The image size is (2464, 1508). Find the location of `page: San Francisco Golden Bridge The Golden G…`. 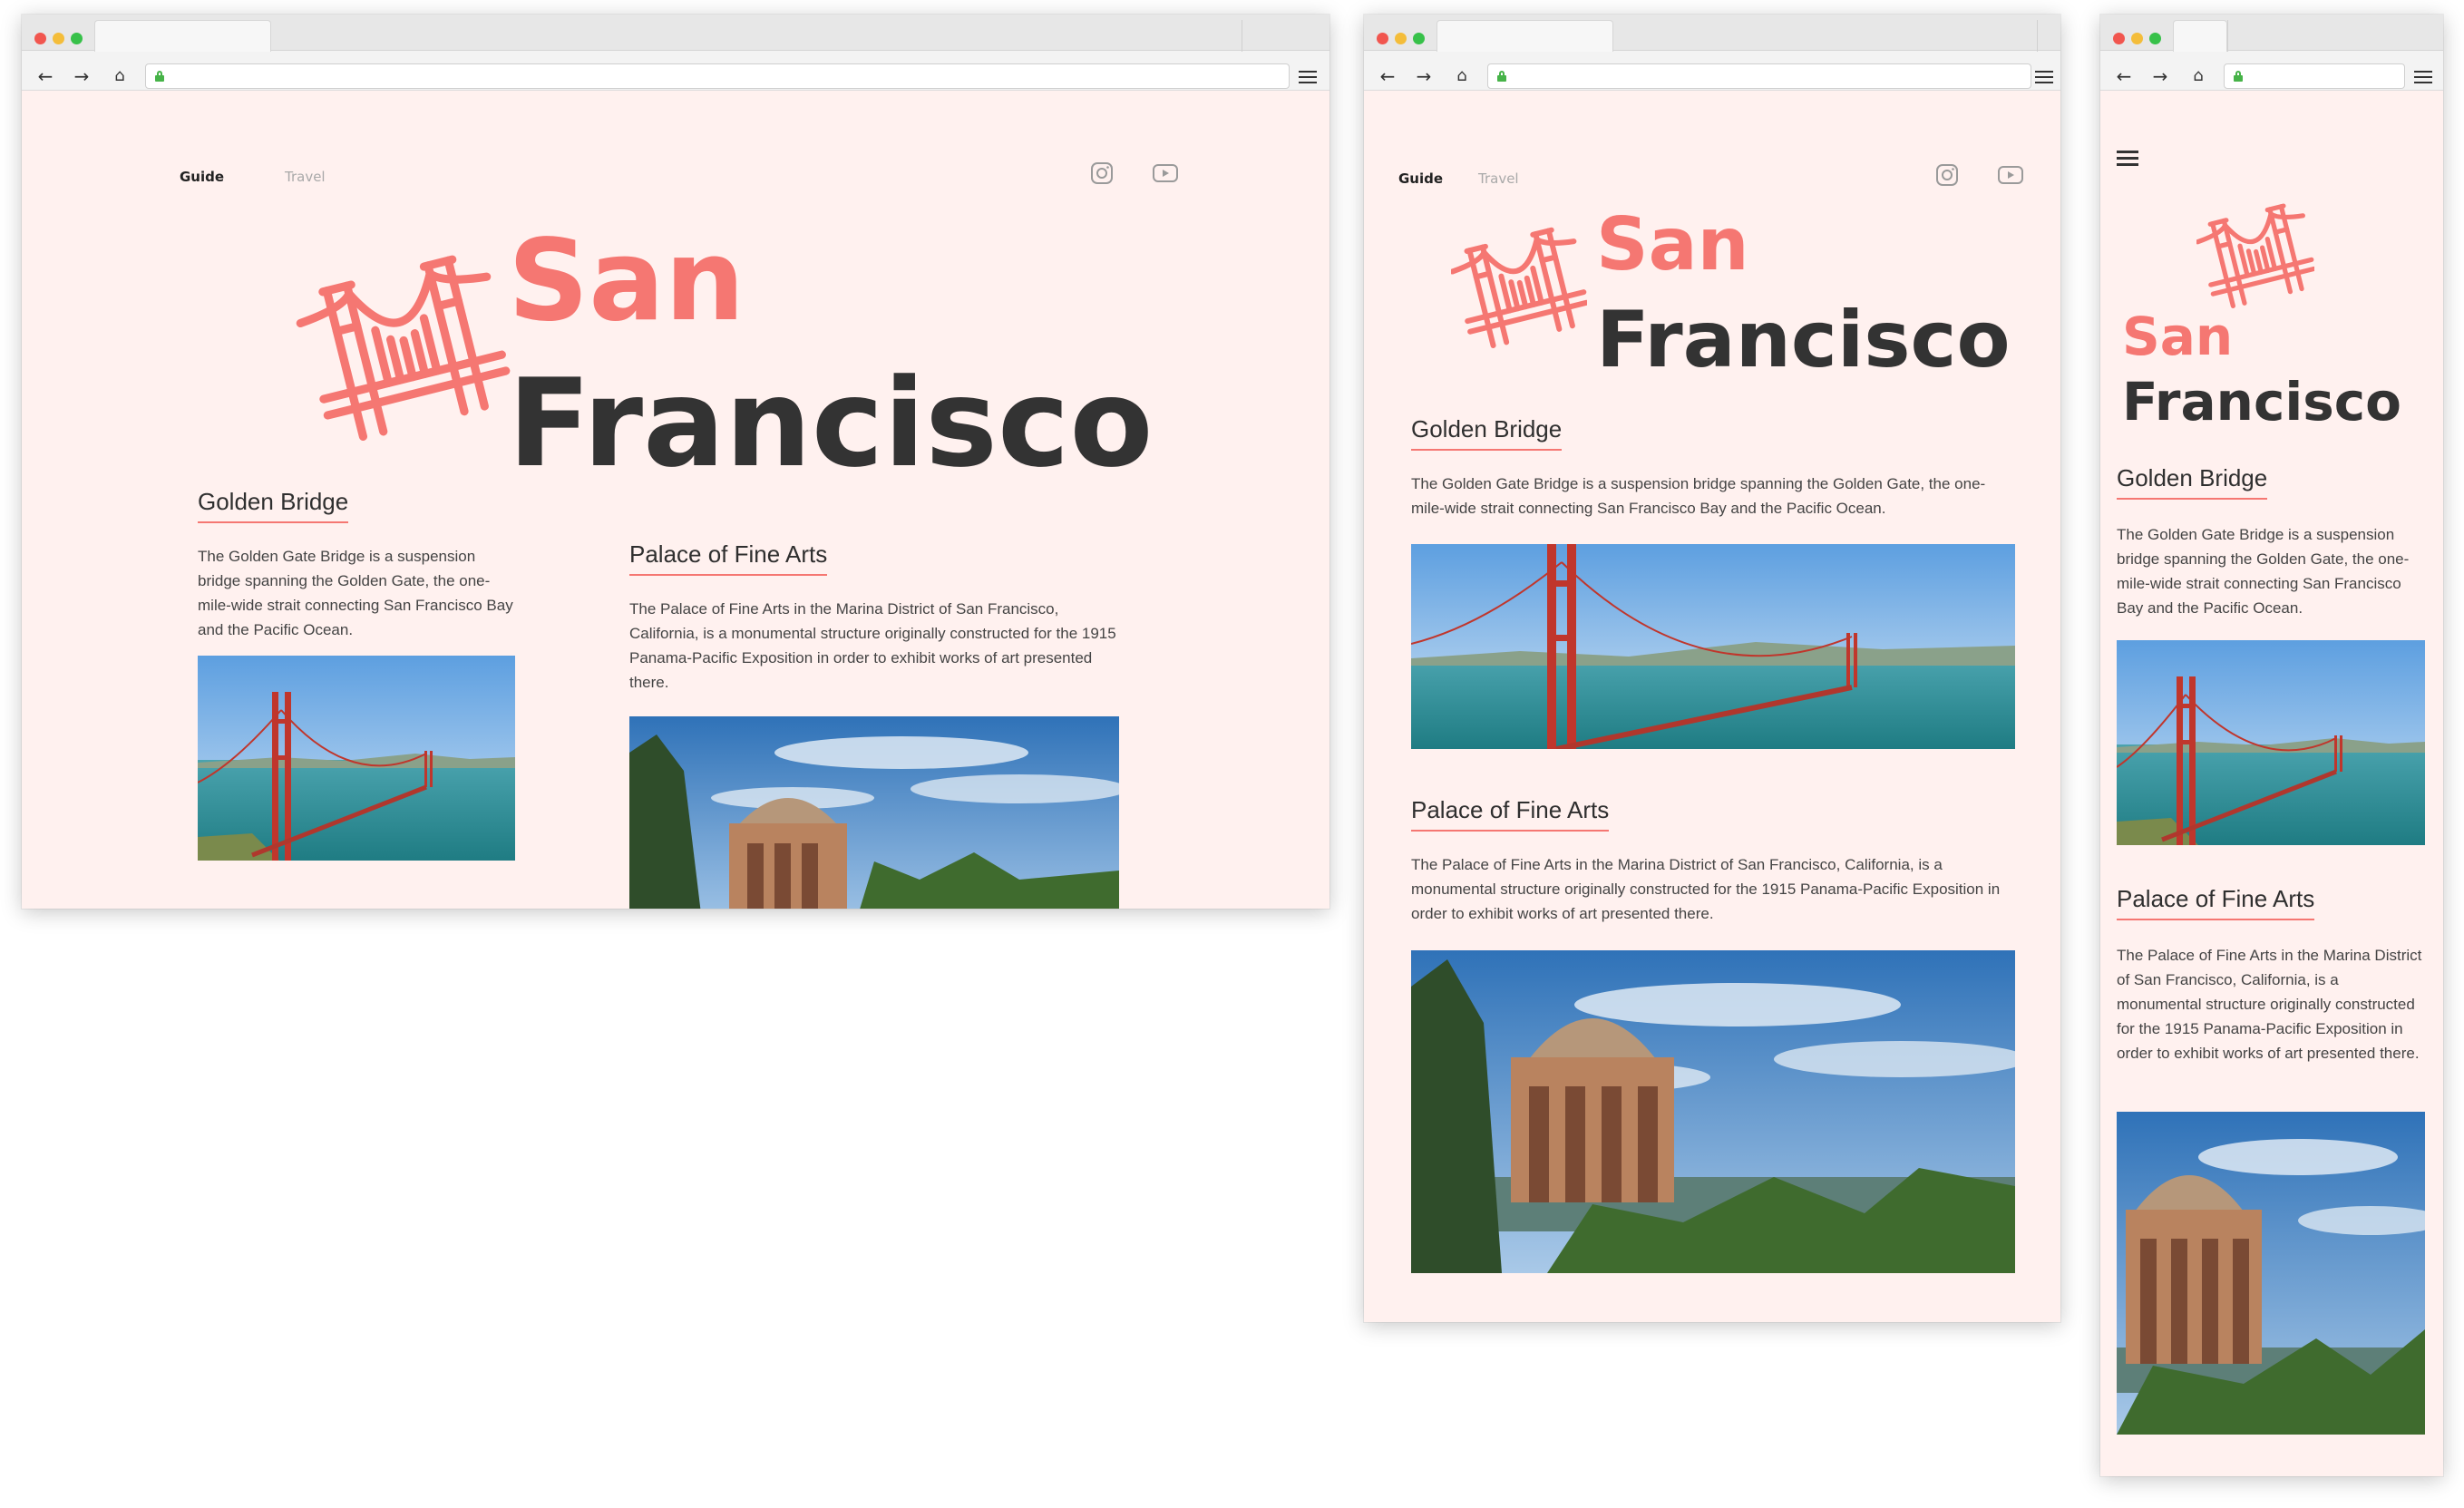

page: San Francisco Golden Bridge The Golden G… is located at coordinates (2271, 784).